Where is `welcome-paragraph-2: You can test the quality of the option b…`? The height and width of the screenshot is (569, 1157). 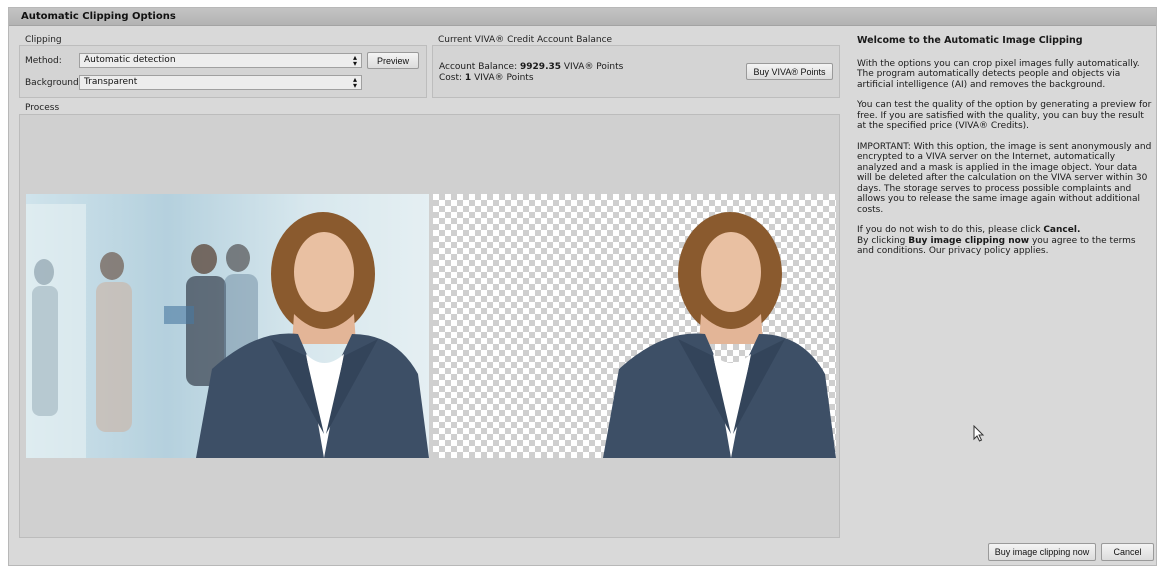
welcome-paragraph-2: You can test the quality of the option b… is located at coordinates (1004, 115).